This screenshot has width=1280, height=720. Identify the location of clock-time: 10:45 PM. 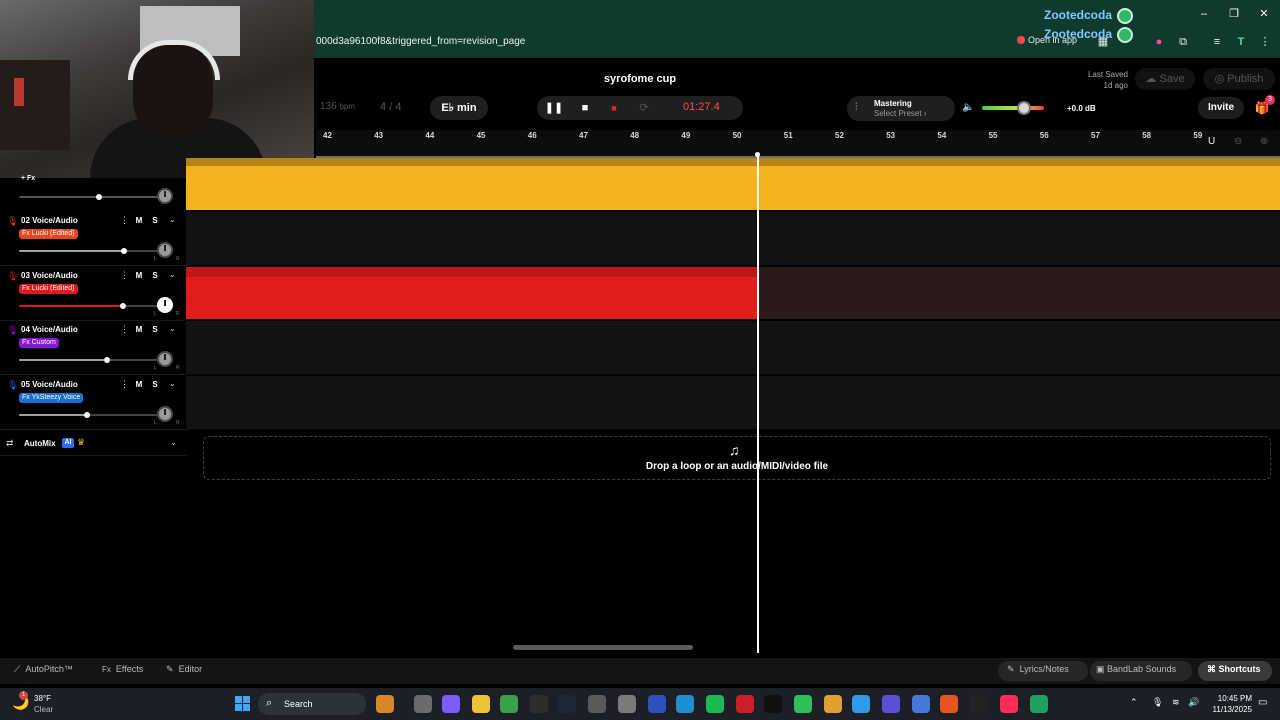
(1232, 698).